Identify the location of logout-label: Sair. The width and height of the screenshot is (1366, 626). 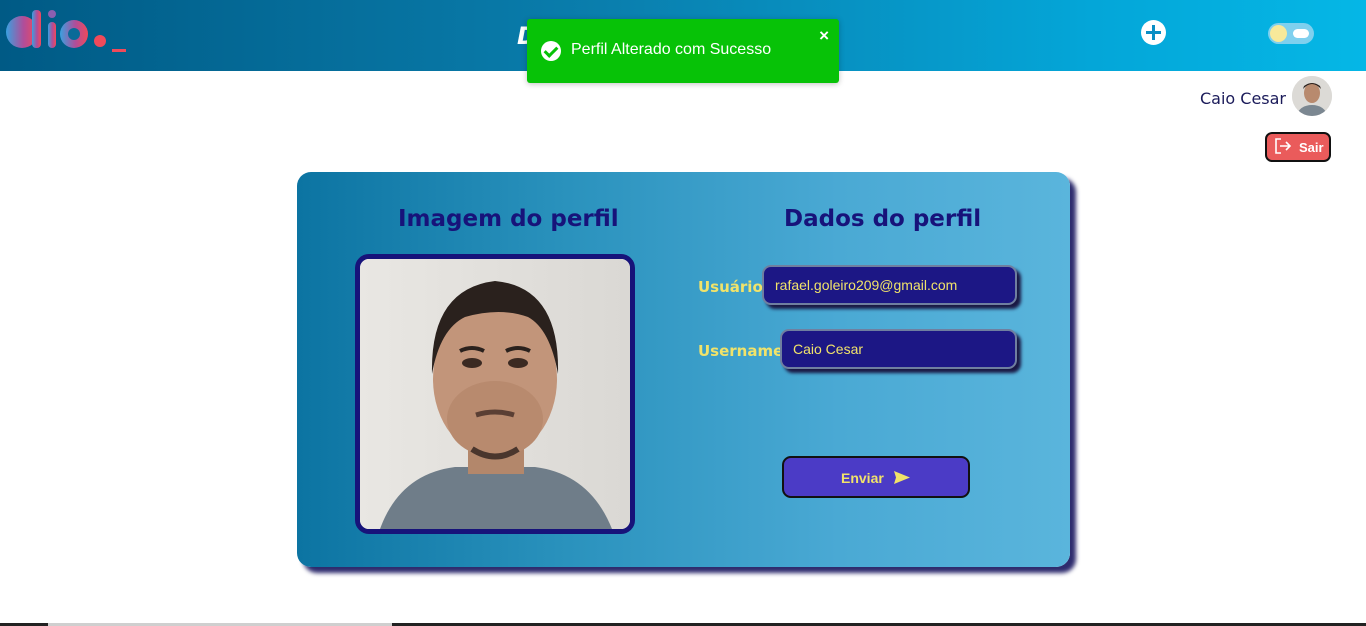
(1311, 147).